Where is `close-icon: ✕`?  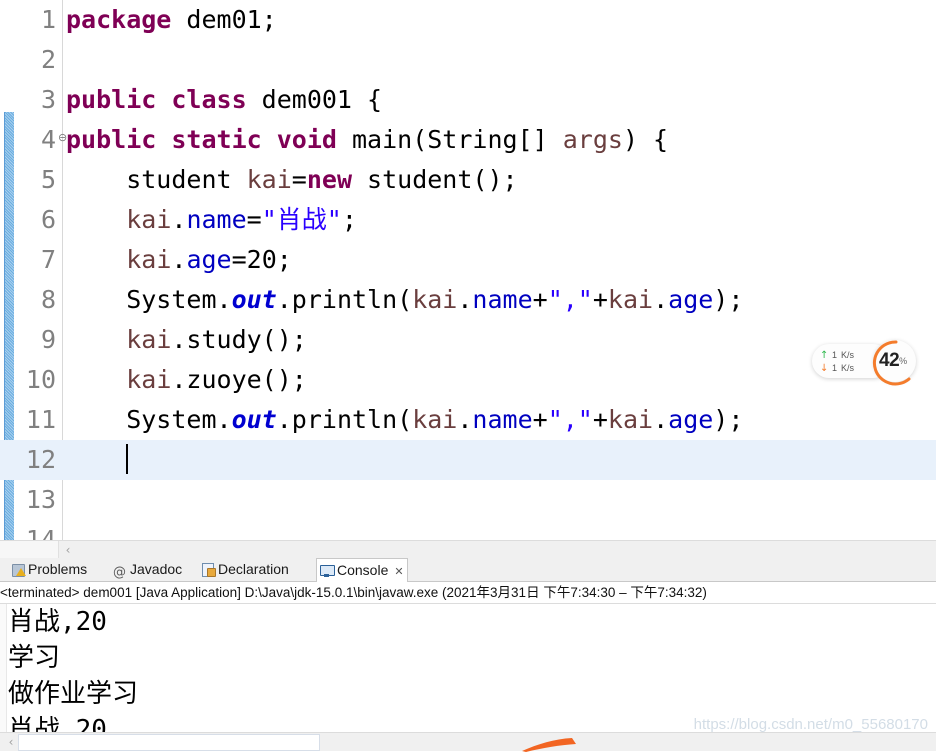 close-icon: ✕ is located at coordinates (398, 571).